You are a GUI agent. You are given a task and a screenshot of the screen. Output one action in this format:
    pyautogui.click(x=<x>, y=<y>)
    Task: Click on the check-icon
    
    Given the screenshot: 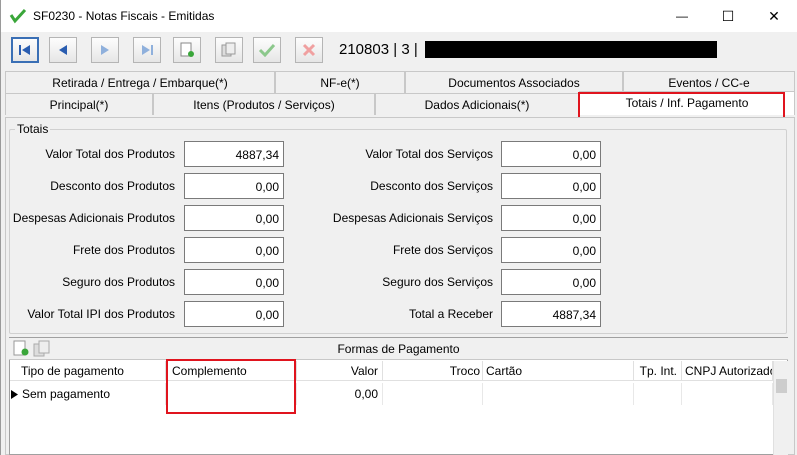 What is the action you would take?
    pyautogui.click(x=267, y=50)
    